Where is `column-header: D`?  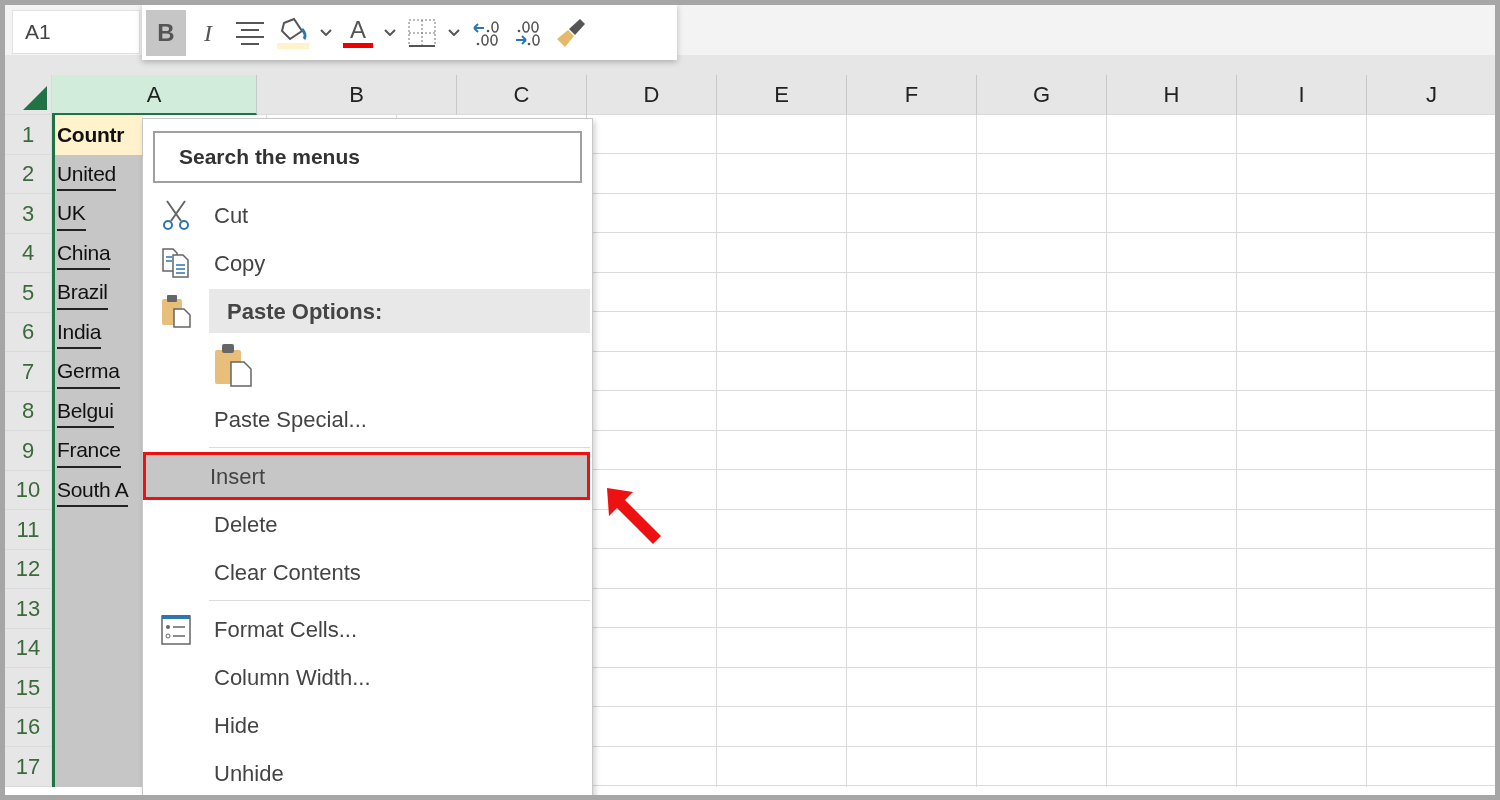 column-header: D is located at coordinates (652, 95).